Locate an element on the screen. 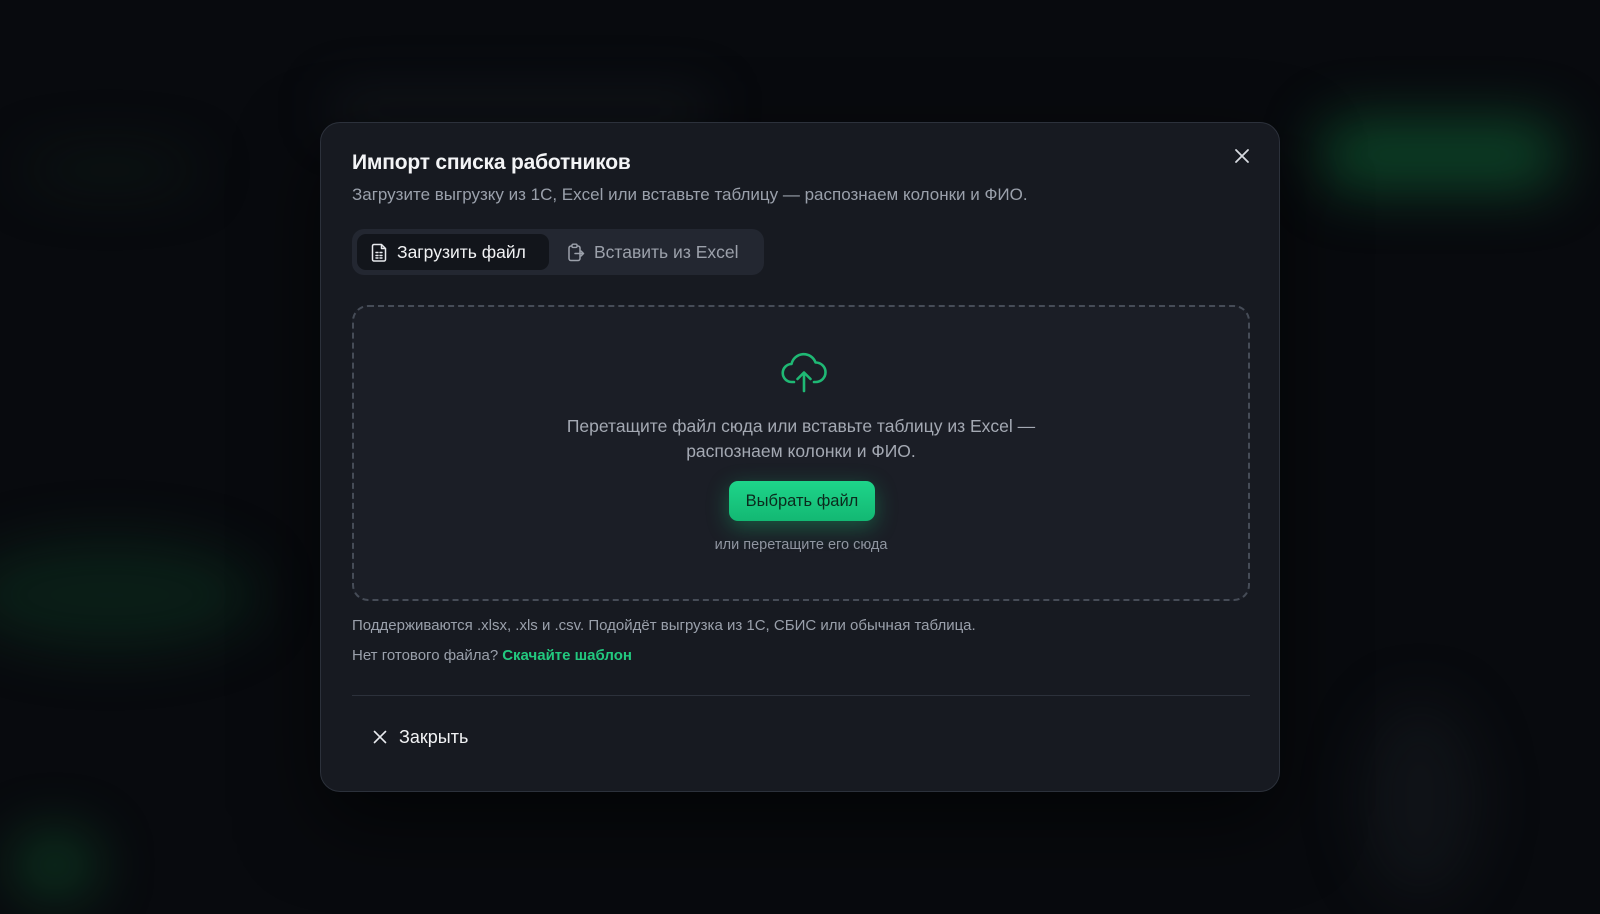 The height and width of the screenshot is (914, 1600). cloud-upload-icon is located at coordinates (804, 372).